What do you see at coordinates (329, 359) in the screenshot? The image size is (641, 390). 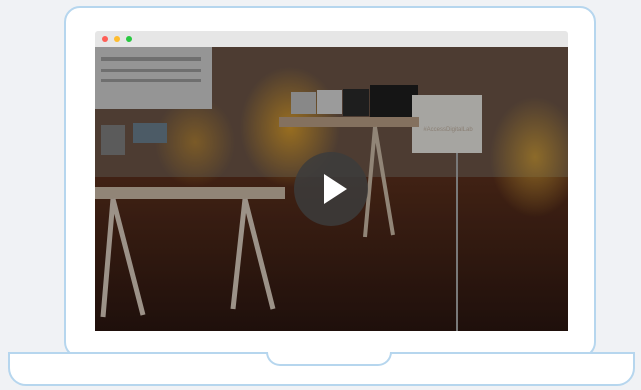 I see `laptop-notch` at bounding box center [329, 359].